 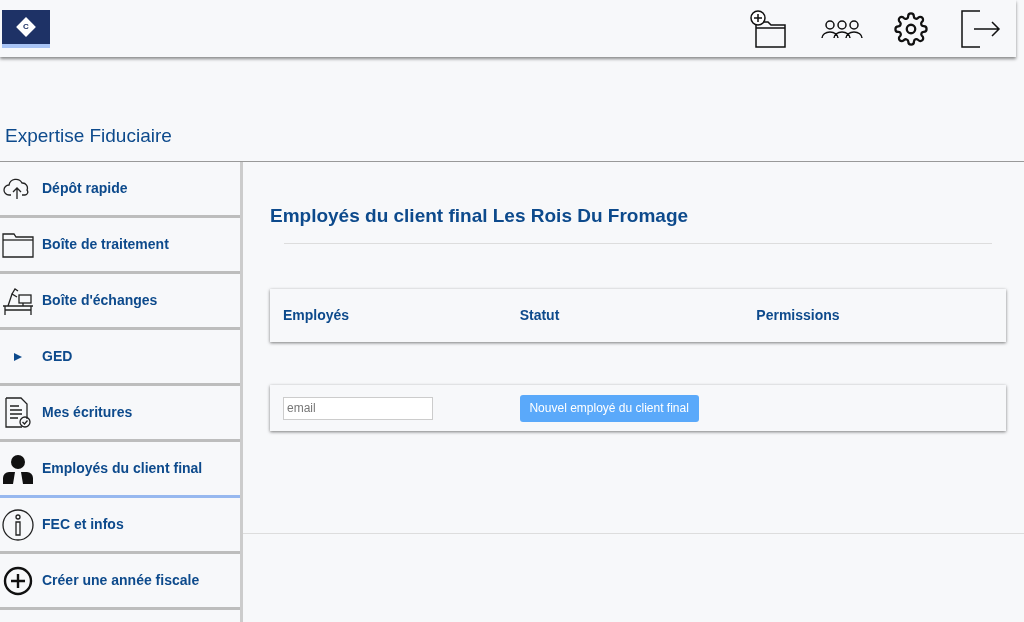 What do you see at coordinates (120, 302) in the screenshot?
I see `sidebar-item: Boîte d'échanges` at bounding box center [120, 302].